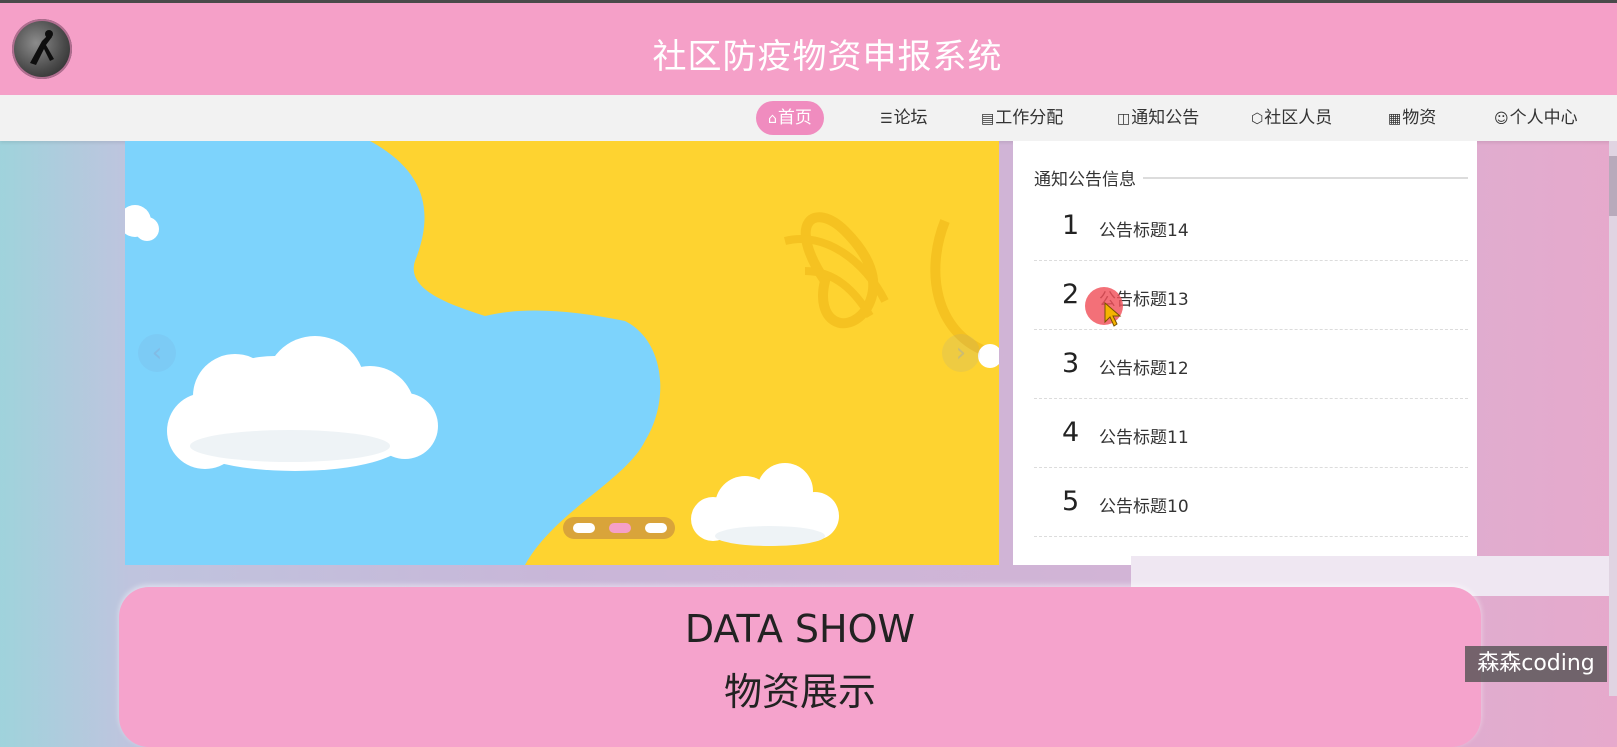  I want to click on notice-title: 公告标题12, so click(1144, 366).